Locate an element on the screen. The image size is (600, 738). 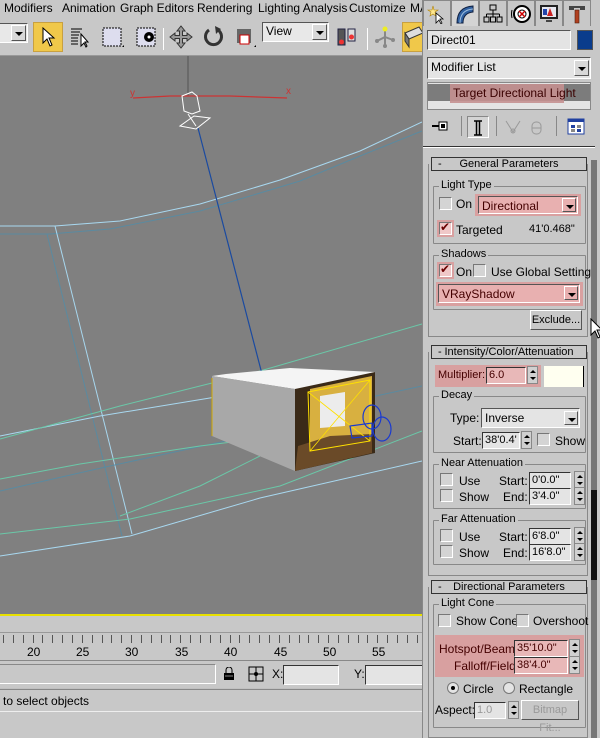
rectangular-selection-button is located at coordinates (112, 37).